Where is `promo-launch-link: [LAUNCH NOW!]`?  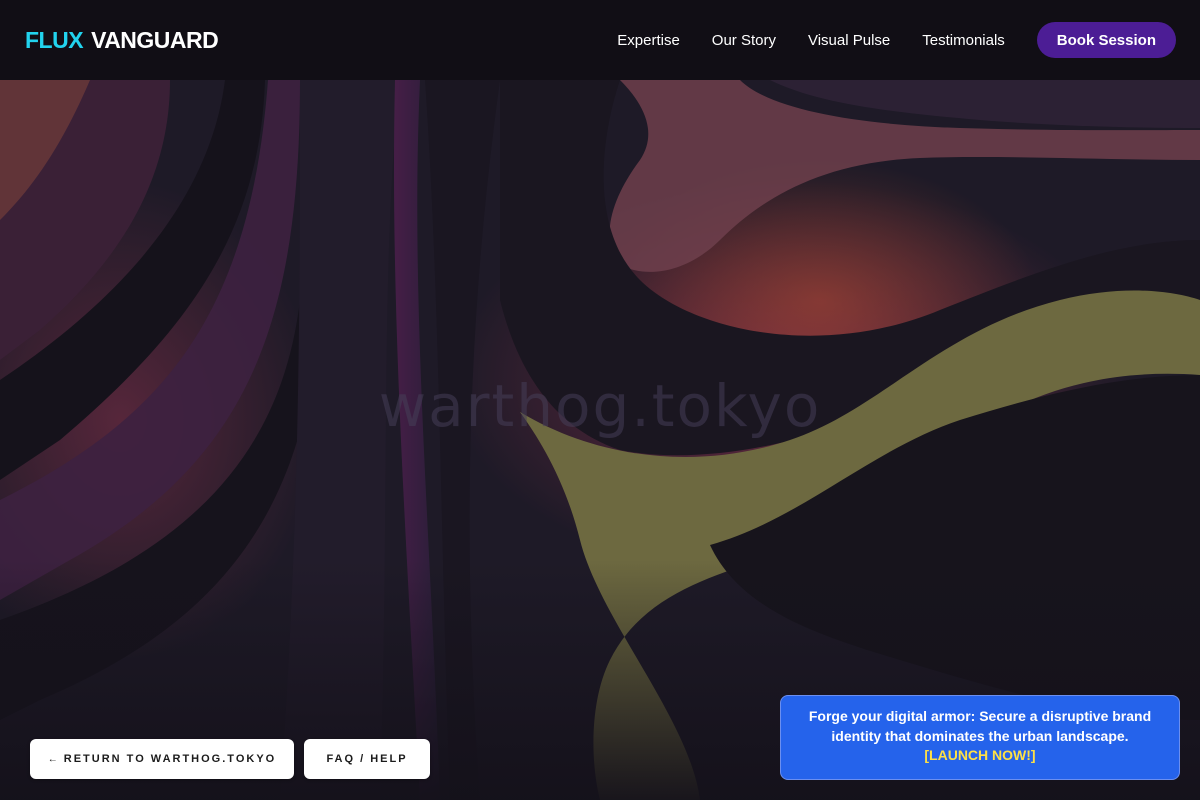
promo-launch-link: [LAUNCH NOW!] is located at coordinates (980, 756).